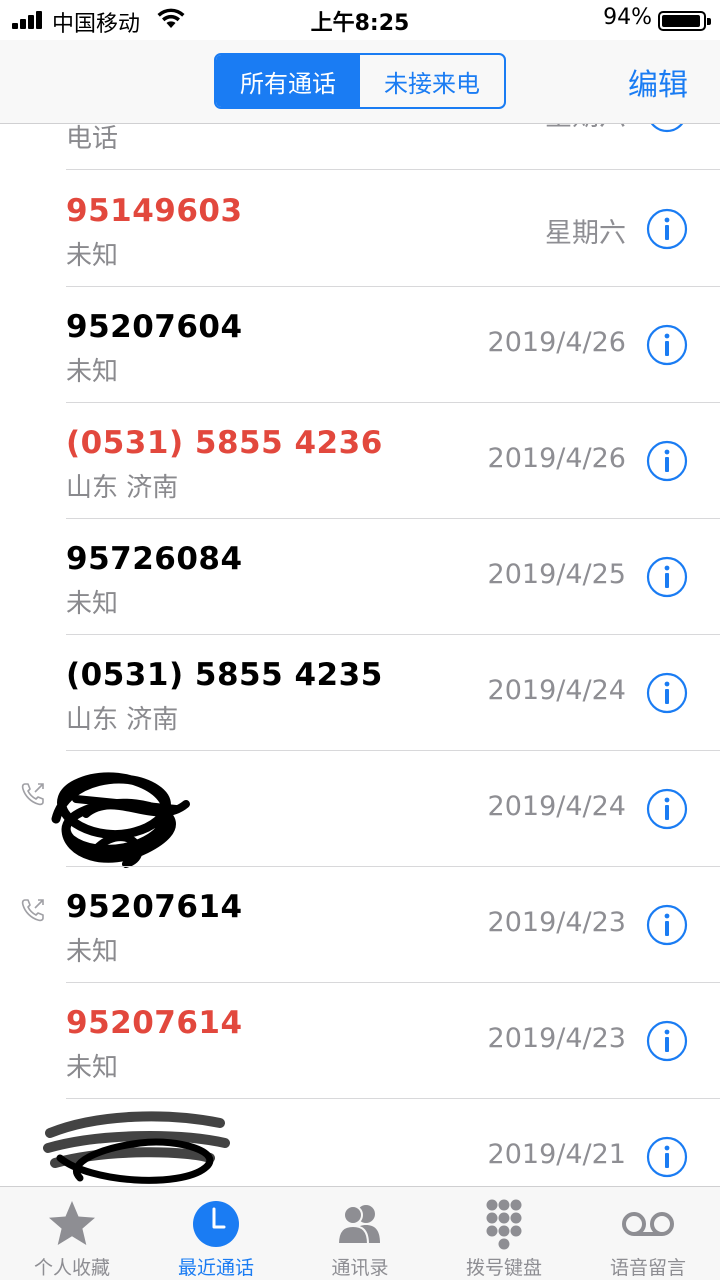  Describe the element at coordinates (215, 1268) in the screenshot. I see `tab-label: 最近通话` at that location.